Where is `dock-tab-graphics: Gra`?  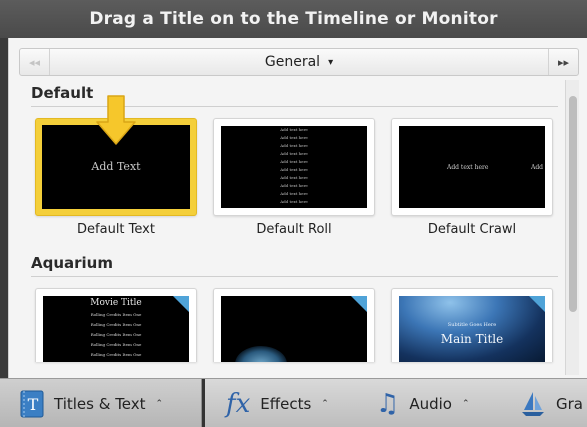 dock-tab-graphics: Gra is located at coordinates (551, 403).